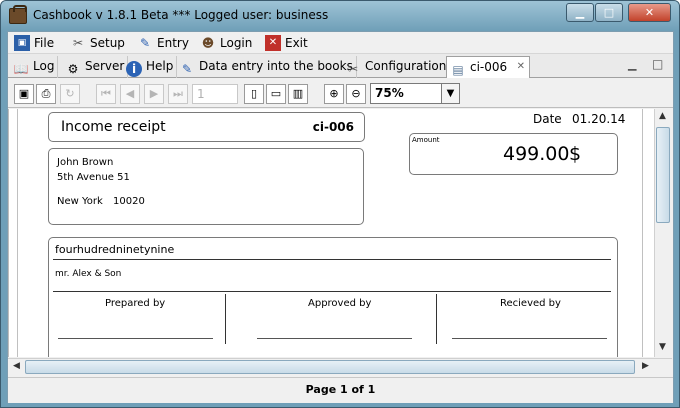  What do you see at coordinates (547, 119) in the screenshot?
I see `date-label: Date` at bounding box center [547, 119].